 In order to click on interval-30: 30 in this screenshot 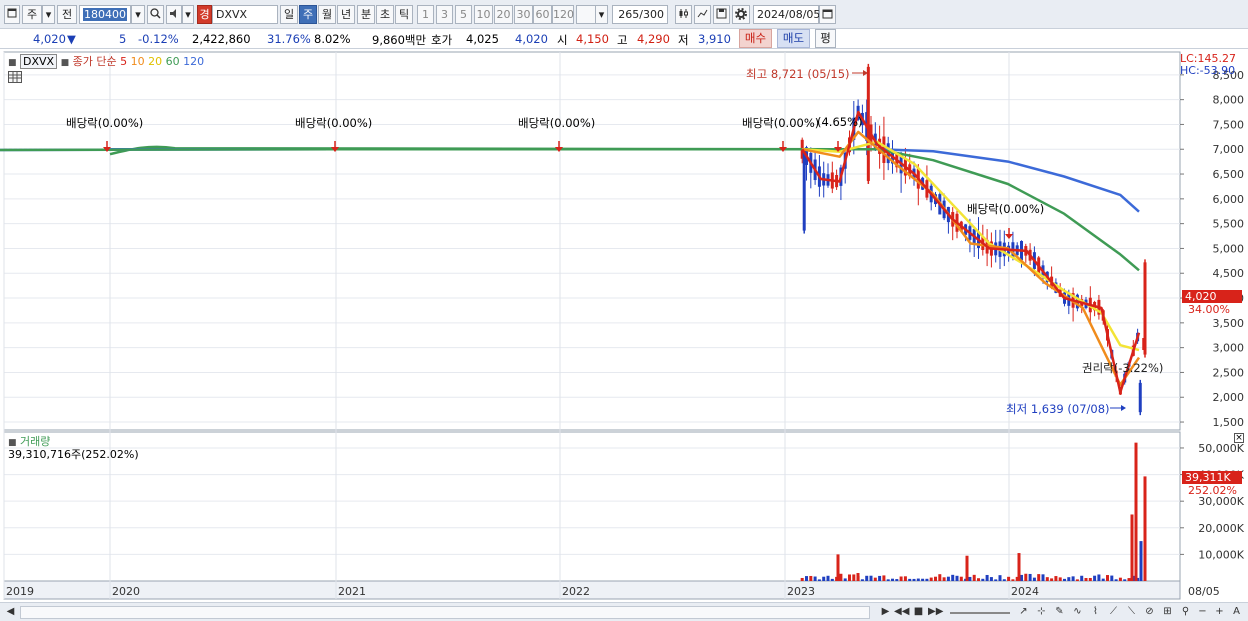, I will do `click(523, 14)`.